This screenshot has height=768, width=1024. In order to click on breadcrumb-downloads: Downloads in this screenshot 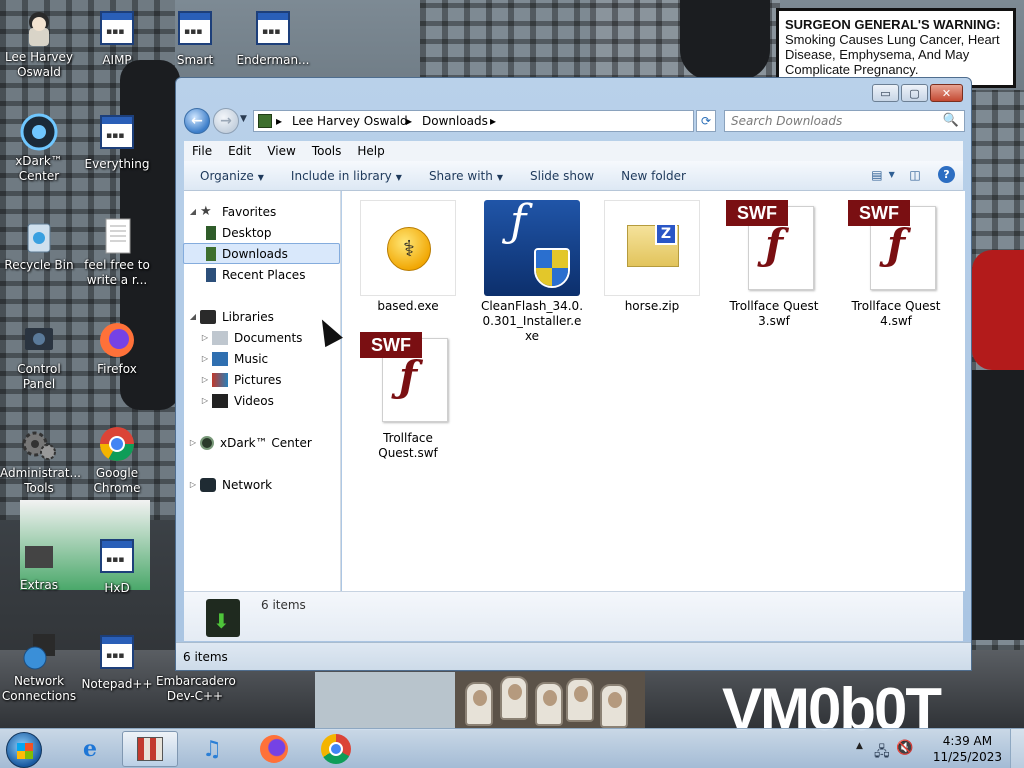, I will do `click(455, 121)`.